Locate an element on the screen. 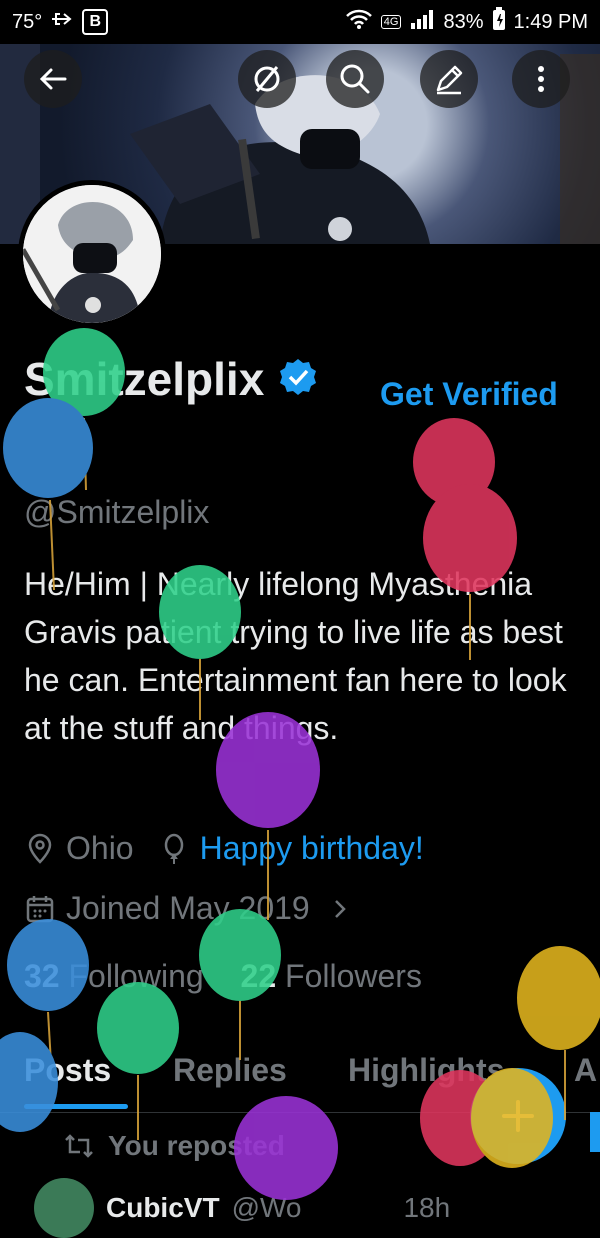  search-button is located at coordinates (355, 79).